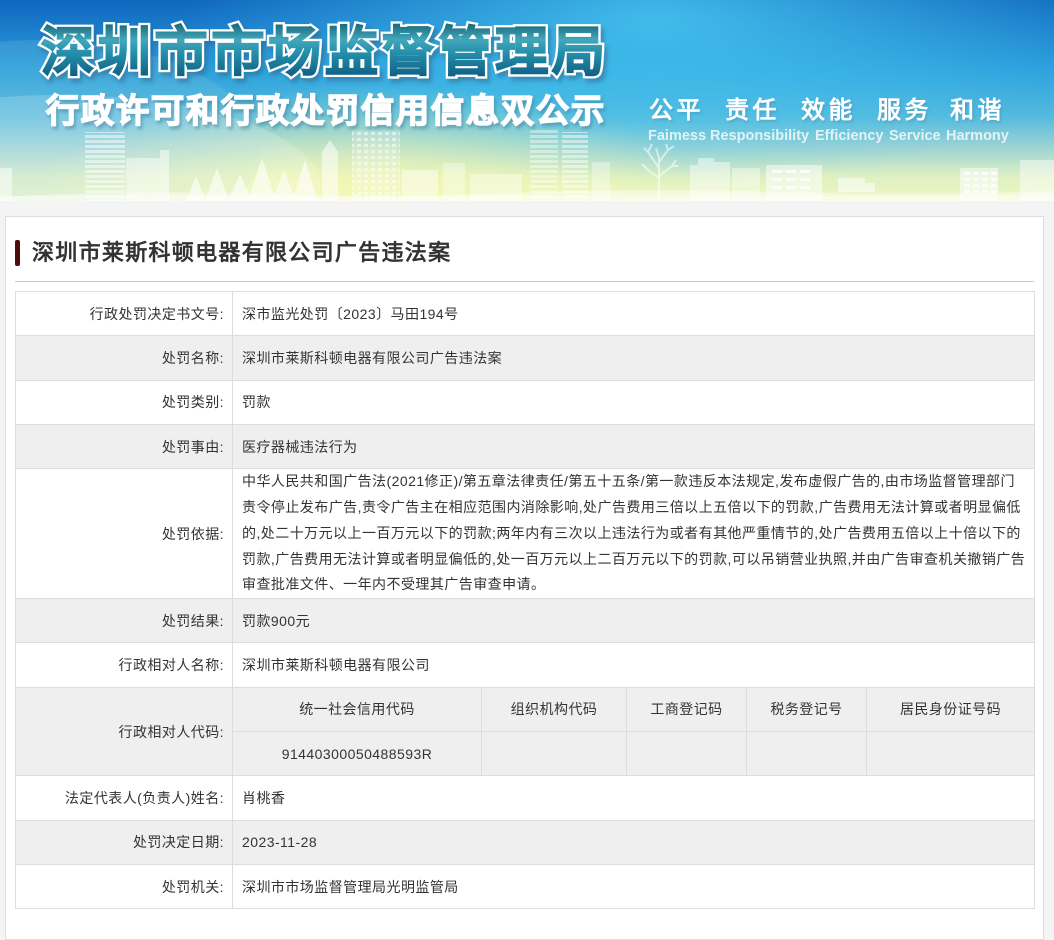 The height and width of the screenshot is (940, 1054). What do you see at coordinates (827, 110) in the screenshot?
I see `svg-text:公平责任效能服务和谐: 公平 责任 效能 服务 和谐` at bounding box center [827, 110].